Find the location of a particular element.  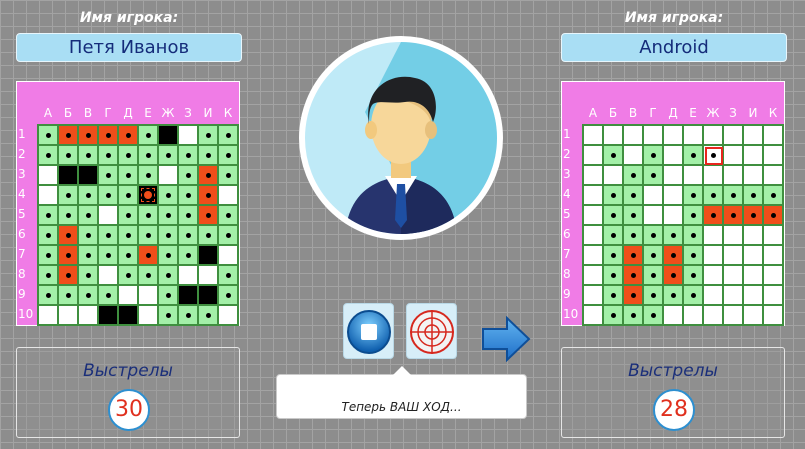

stop-button is located at coordinates (368, 331).